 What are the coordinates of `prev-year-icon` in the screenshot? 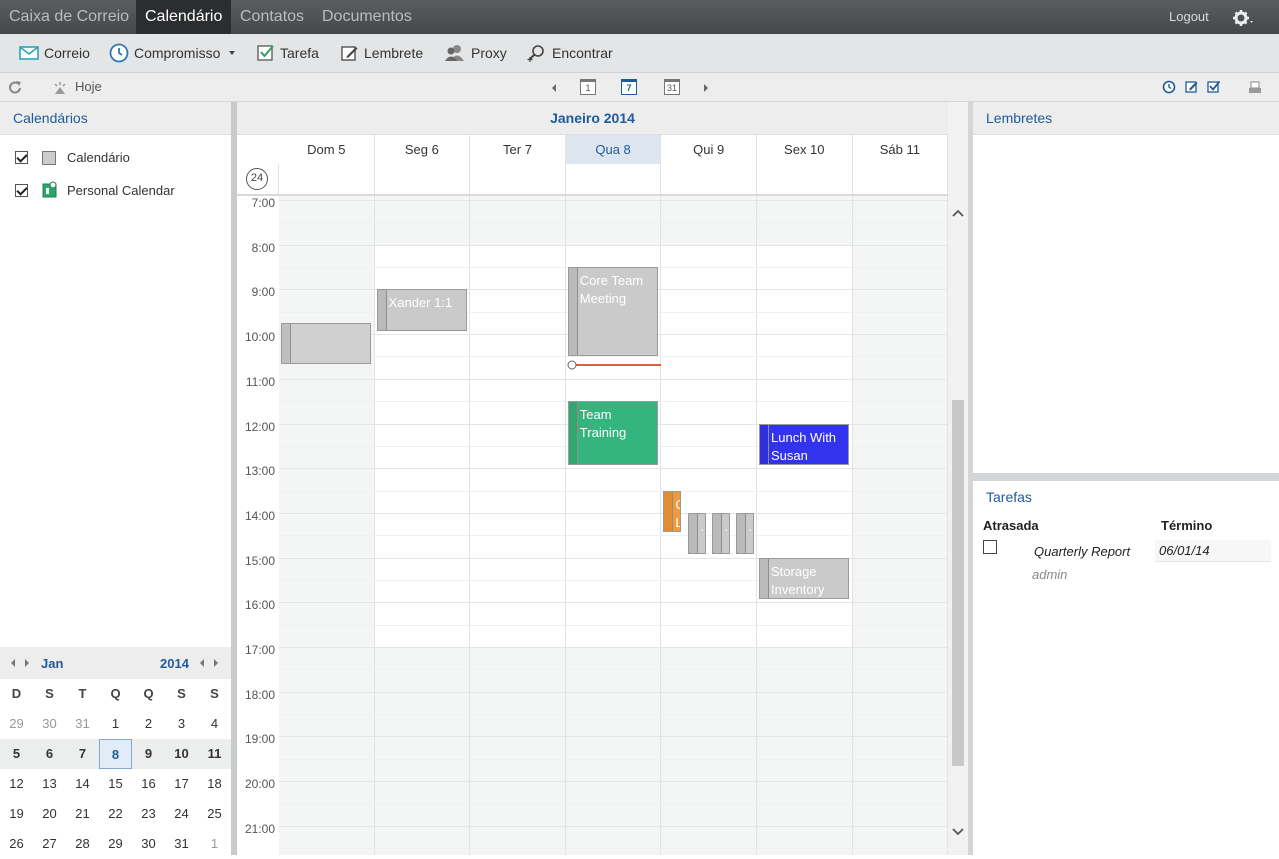 It's located at (202, 663).